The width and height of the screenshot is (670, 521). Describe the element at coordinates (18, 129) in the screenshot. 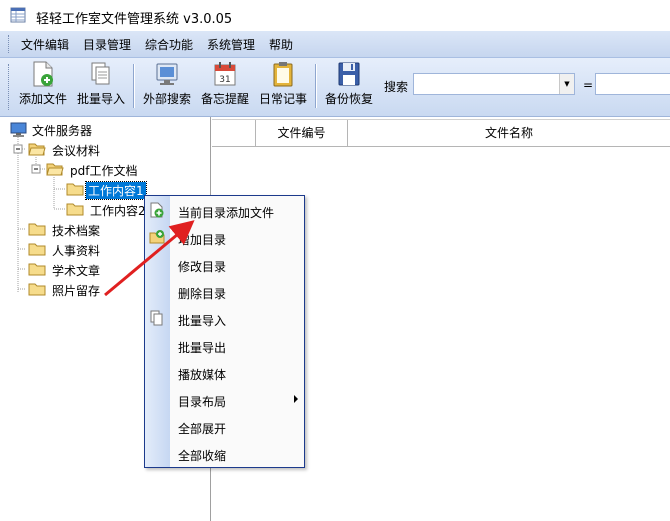

I see `computer-icon` at that location.